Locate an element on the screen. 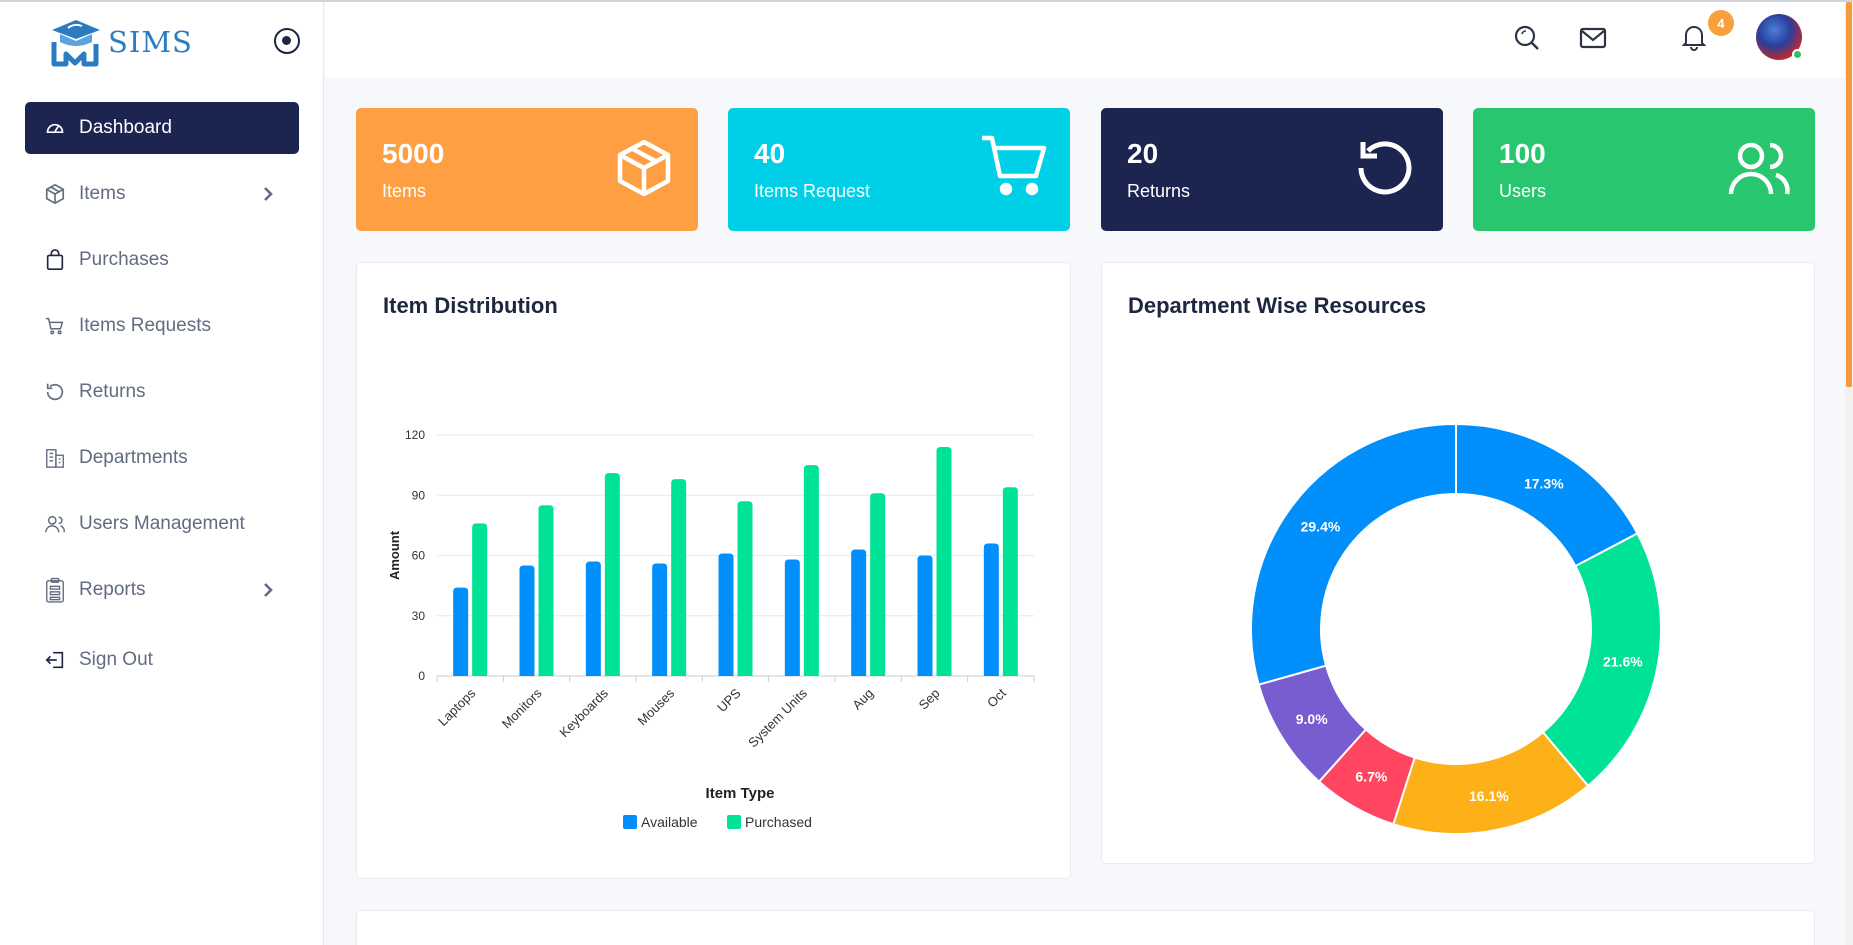  sidebar-item-label: Reports is located at coordinates (112, 589).